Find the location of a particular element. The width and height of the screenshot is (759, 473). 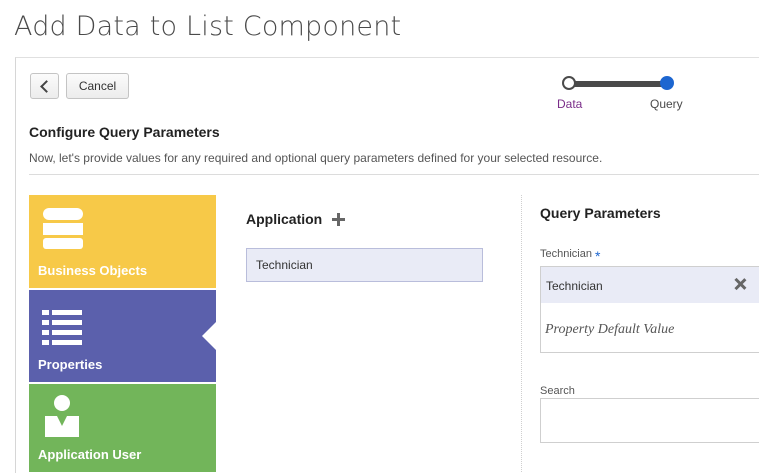

close-icon is located at coordinates (740, 284).